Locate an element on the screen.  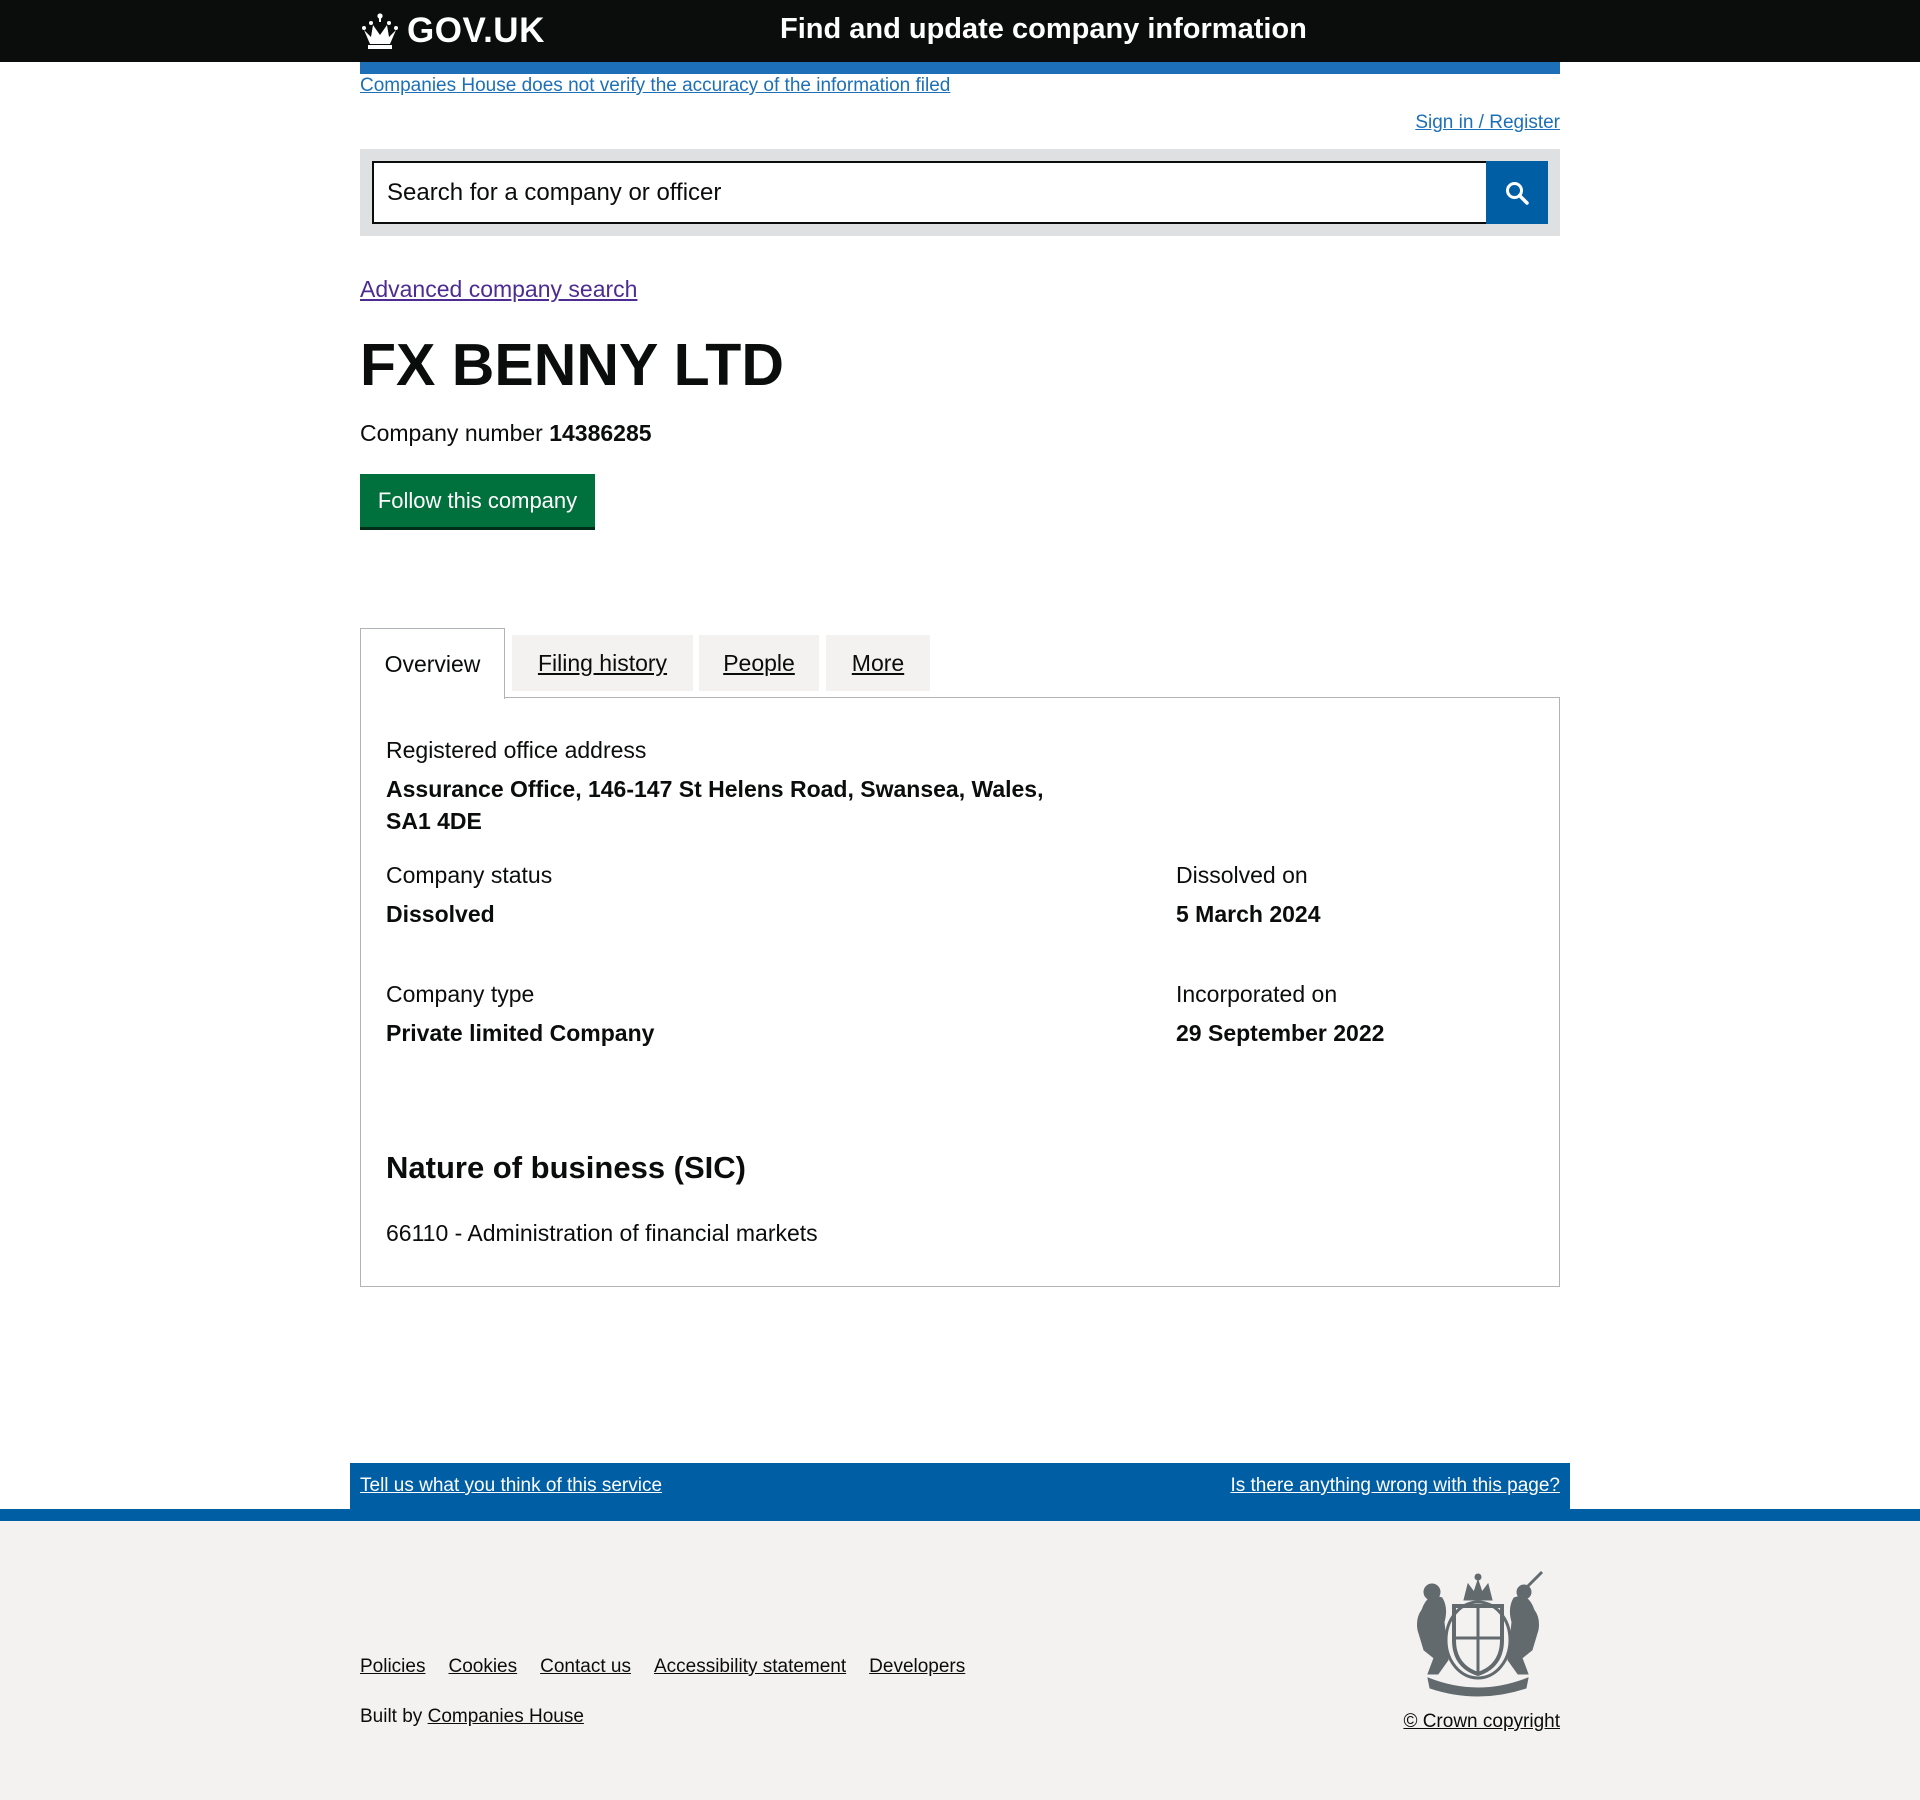
company-tabs: Overview Filing history People More is located at coordinates (960, 663).